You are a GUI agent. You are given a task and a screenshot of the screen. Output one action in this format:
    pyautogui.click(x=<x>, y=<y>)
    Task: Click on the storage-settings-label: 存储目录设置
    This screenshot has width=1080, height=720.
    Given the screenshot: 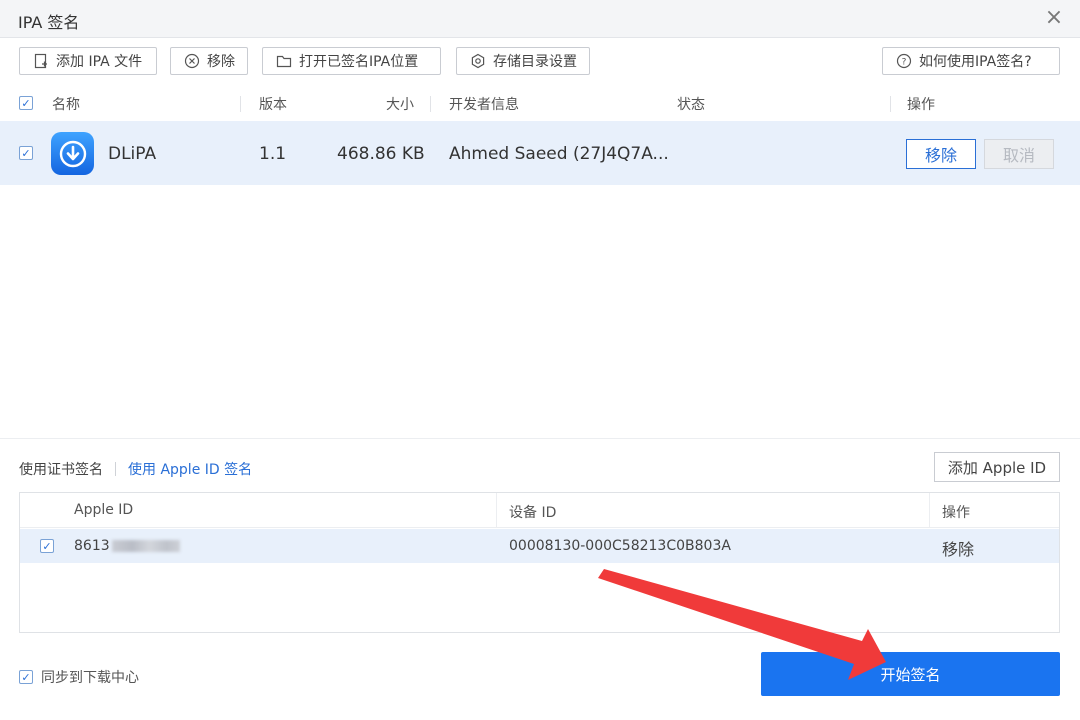 What is the action you would take?
    pyautogui.click(x=535, y=62)
    